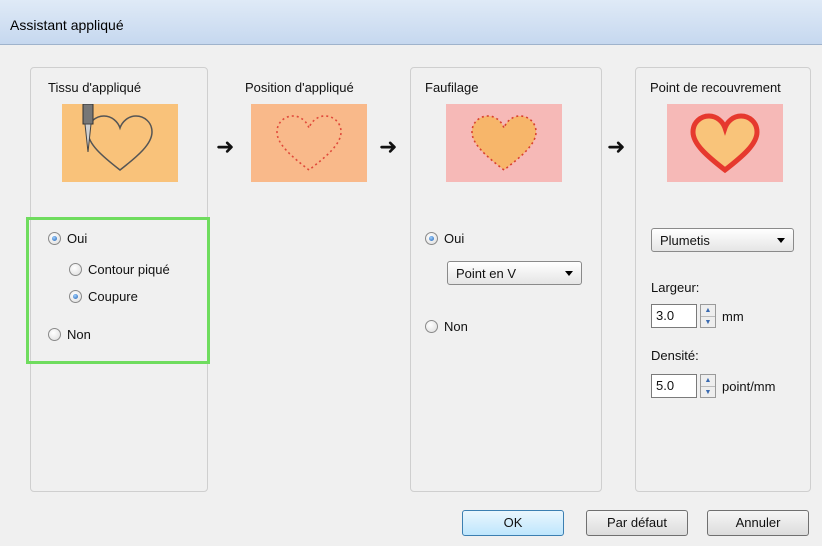 The height and width of the screenshot is (546, 822). Describe the element at coordinates (722, 240) in the screenshot. I see `recouvrement-type-dropdown: Plumetis` at that location.